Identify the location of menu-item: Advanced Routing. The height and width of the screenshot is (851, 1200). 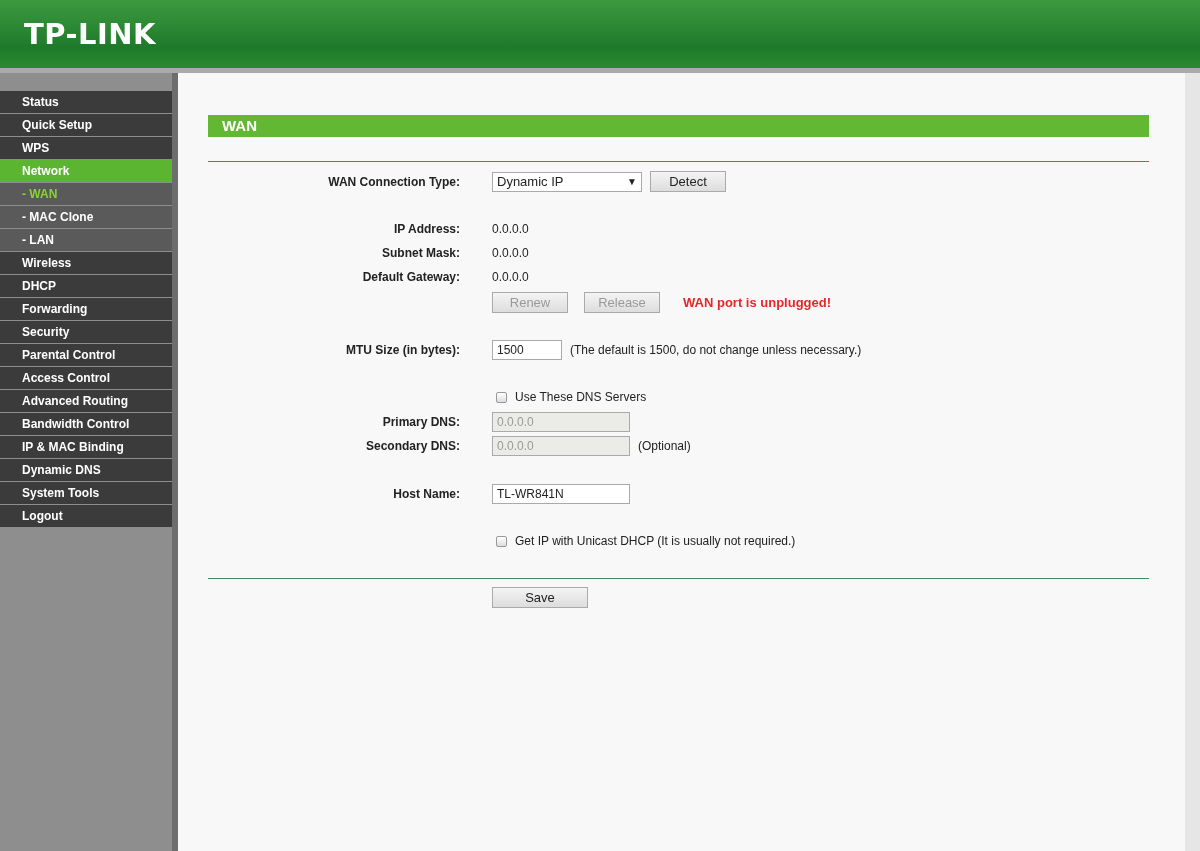
(86, 401).